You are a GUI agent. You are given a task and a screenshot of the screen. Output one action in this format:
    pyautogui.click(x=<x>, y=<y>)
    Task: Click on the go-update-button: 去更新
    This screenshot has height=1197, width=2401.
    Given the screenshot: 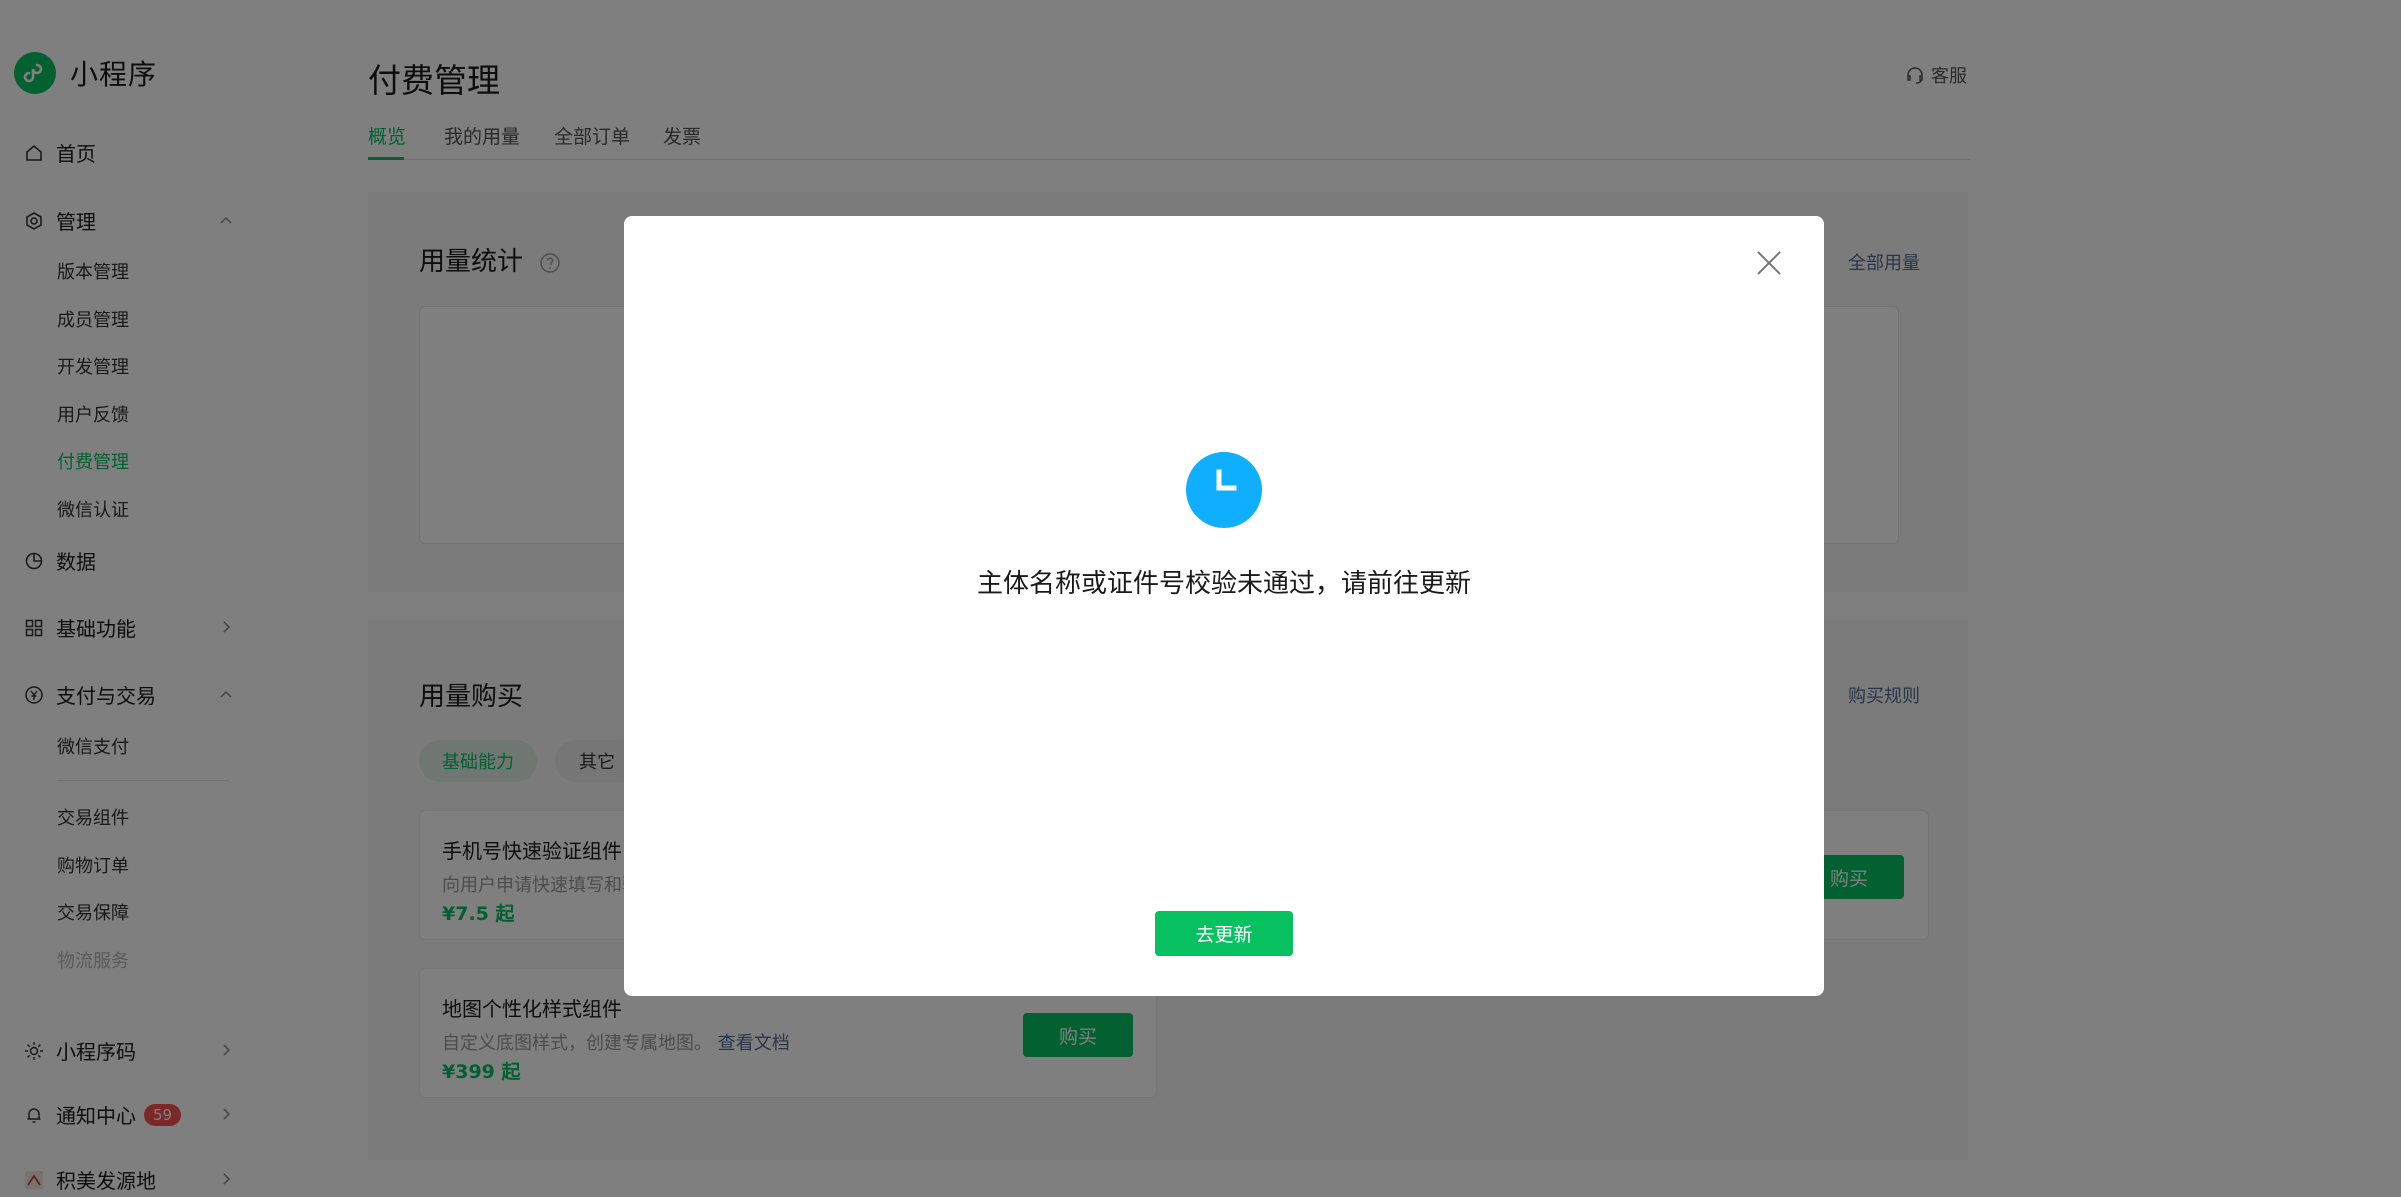 What is the action you would take?
    pyautogui.click(x=1224, y=933)
    